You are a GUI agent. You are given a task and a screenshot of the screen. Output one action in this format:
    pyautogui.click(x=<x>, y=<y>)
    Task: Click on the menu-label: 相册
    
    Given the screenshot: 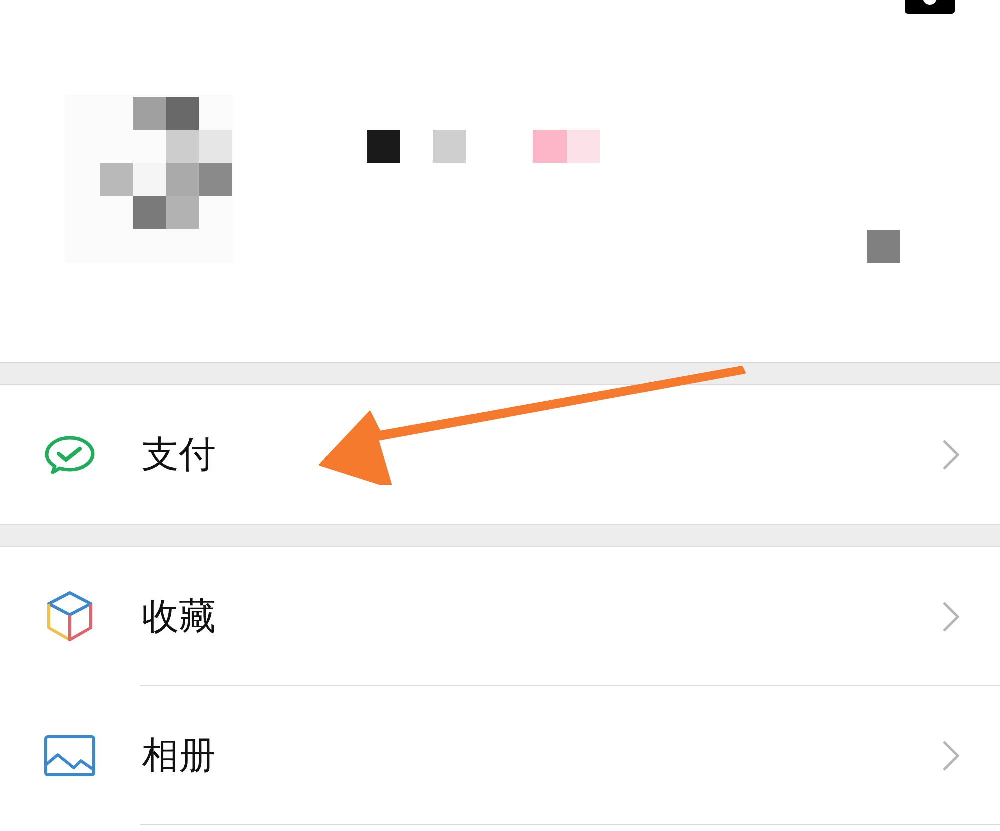 What is the action you would take?
    pyautogui.click(x=179, y=755)
    